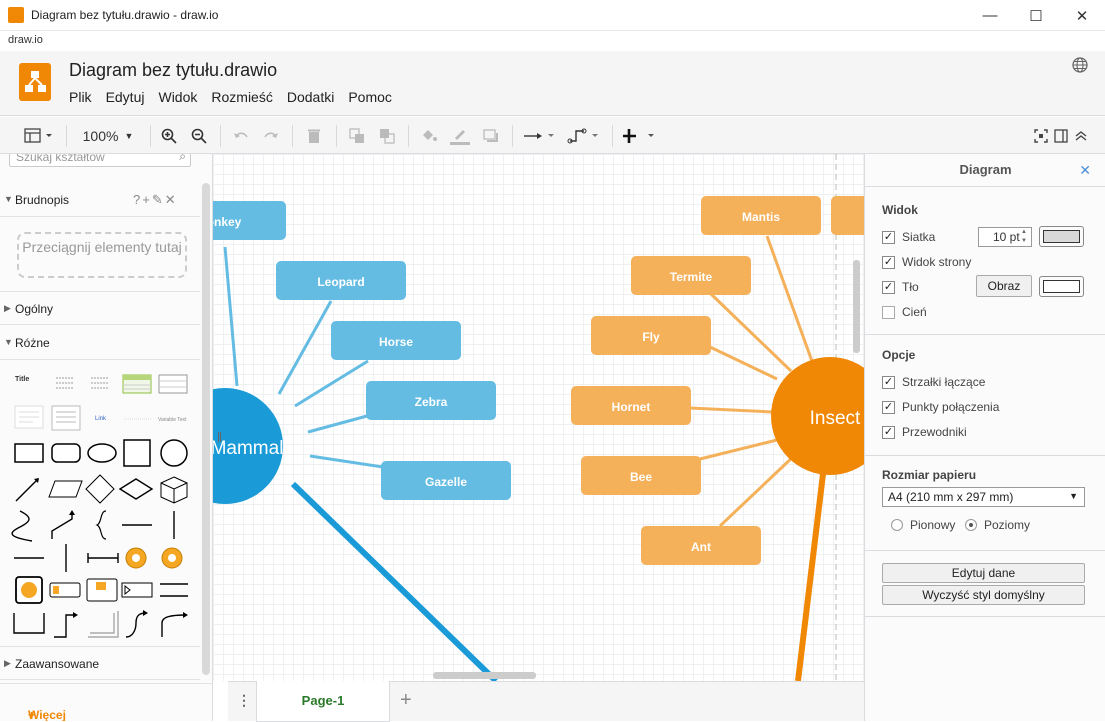 This screenshot has width=1105, height=722. Describe the element at coordinates (101, 453) in the screenshot. I see `shape-row-basic` at that location.